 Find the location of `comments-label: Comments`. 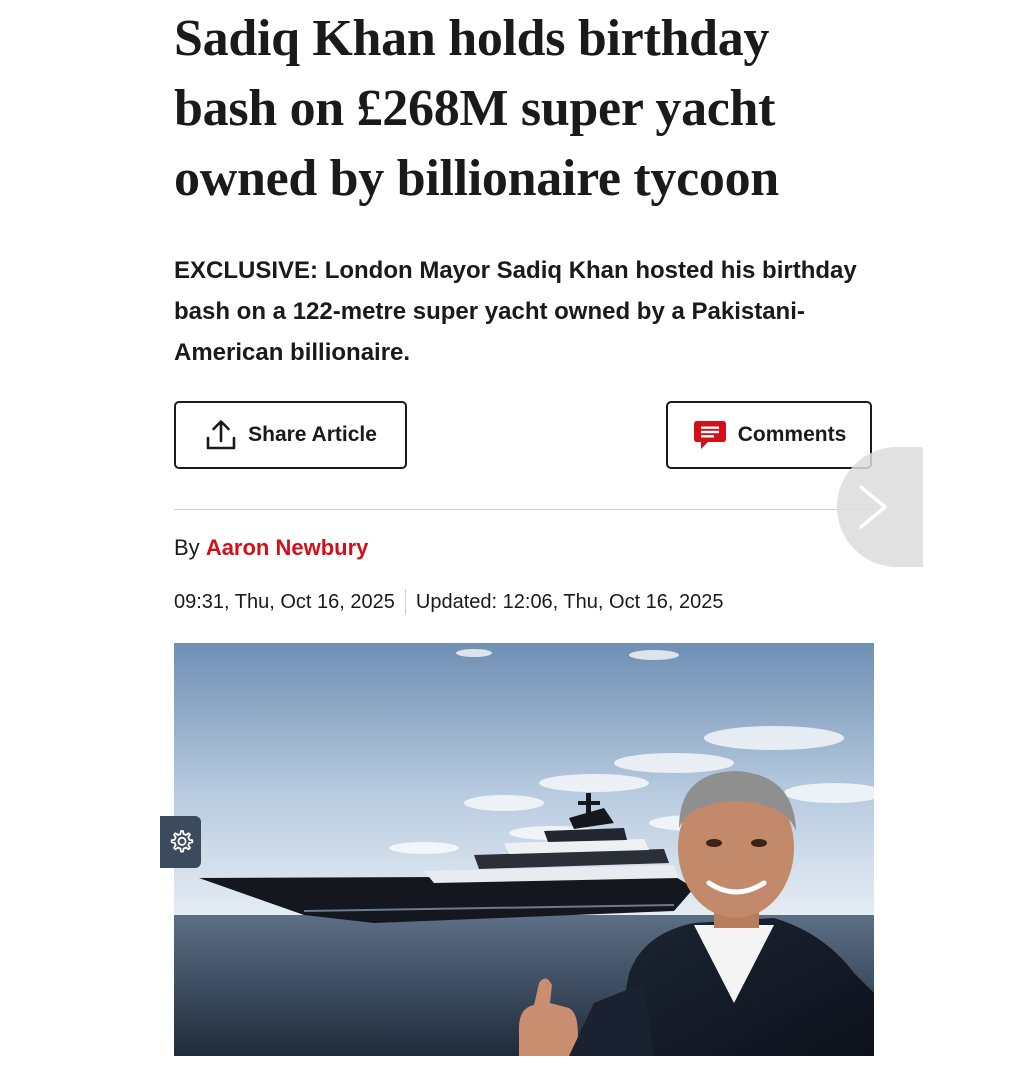

comments-label: Comments is located at coordinates (792, 434).